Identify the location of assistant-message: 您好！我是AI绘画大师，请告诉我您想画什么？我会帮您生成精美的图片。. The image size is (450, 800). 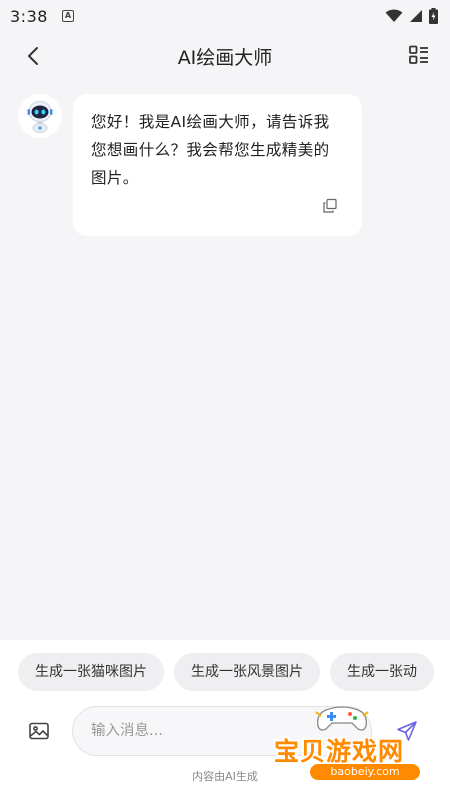
(217, 165).